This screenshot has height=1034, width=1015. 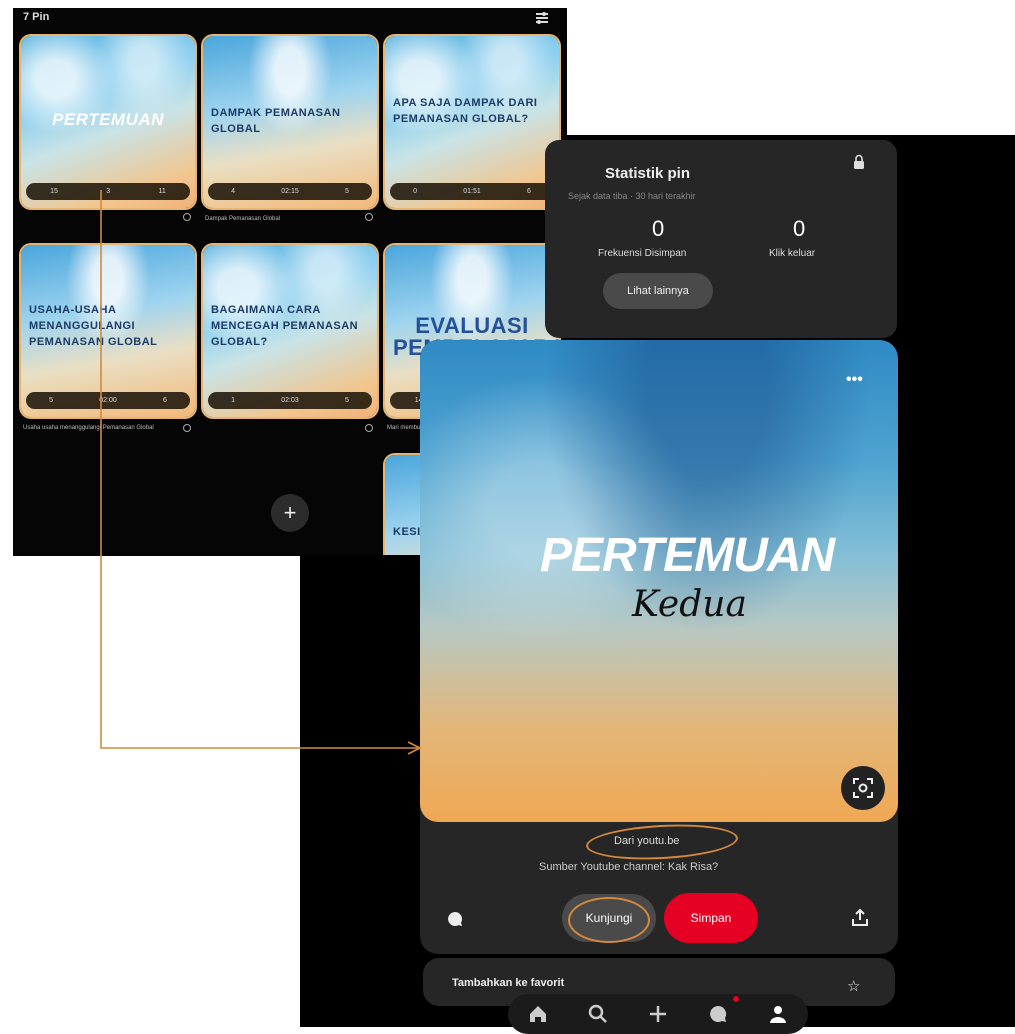 What do you see at coordinates (465, 111) in the screenshot?
I see `pin-title: APA SAJA DAMPAK DARI PEMANASAN GLOBAL?` at bounding box center [465, 111].